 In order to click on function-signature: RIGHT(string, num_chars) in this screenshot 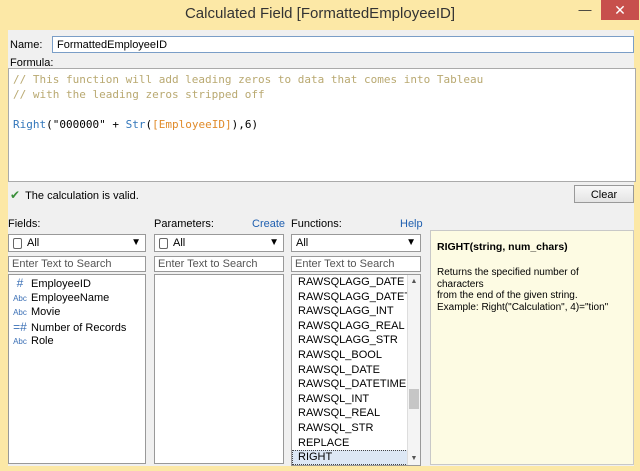, I will do `click(502, 247)`.